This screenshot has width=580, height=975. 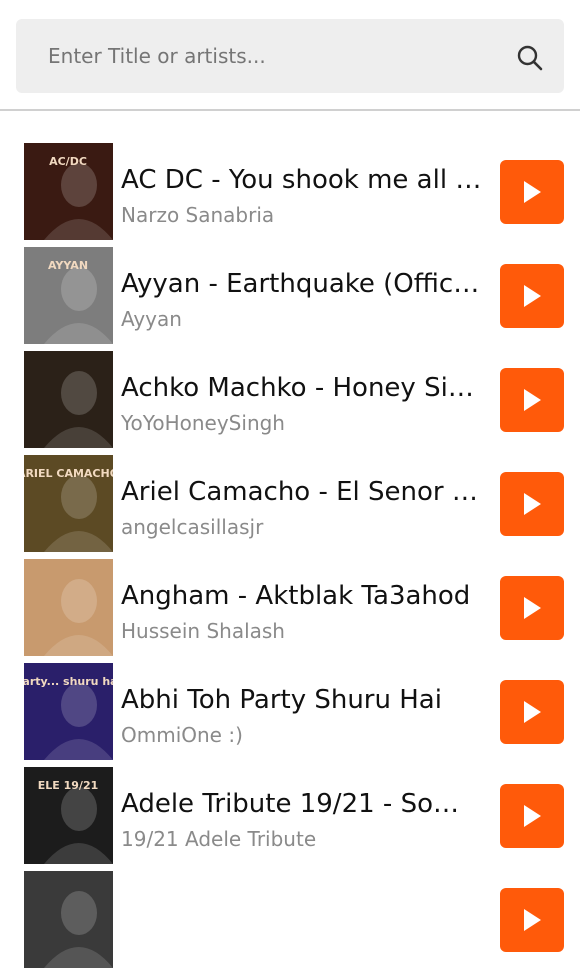 I want to click on song-artist: Narzo Sanabria, so click(x=198, y=215).